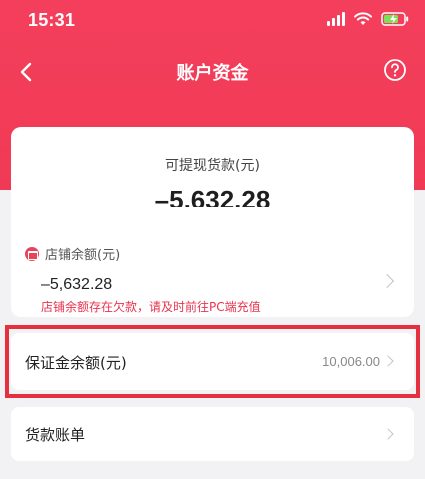 The image size is (425, 479). I want to click on battery-charging-icon, so click(395, 19).